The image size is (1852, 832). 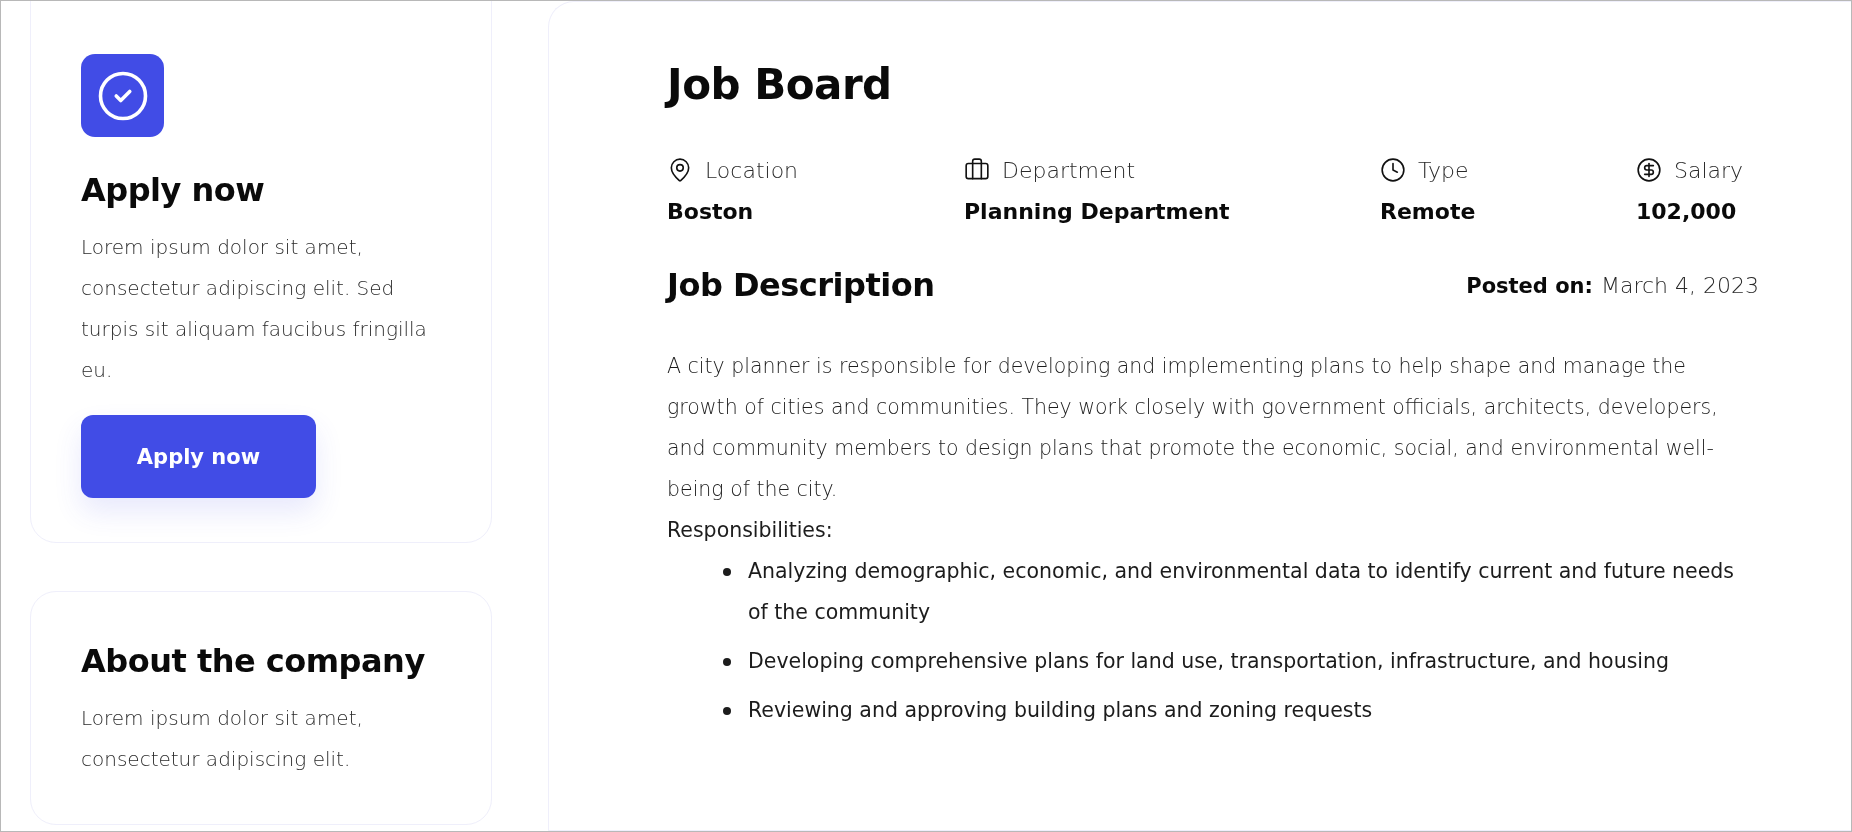 I want to click on card-title: About the company, so click(x=253, y=661).